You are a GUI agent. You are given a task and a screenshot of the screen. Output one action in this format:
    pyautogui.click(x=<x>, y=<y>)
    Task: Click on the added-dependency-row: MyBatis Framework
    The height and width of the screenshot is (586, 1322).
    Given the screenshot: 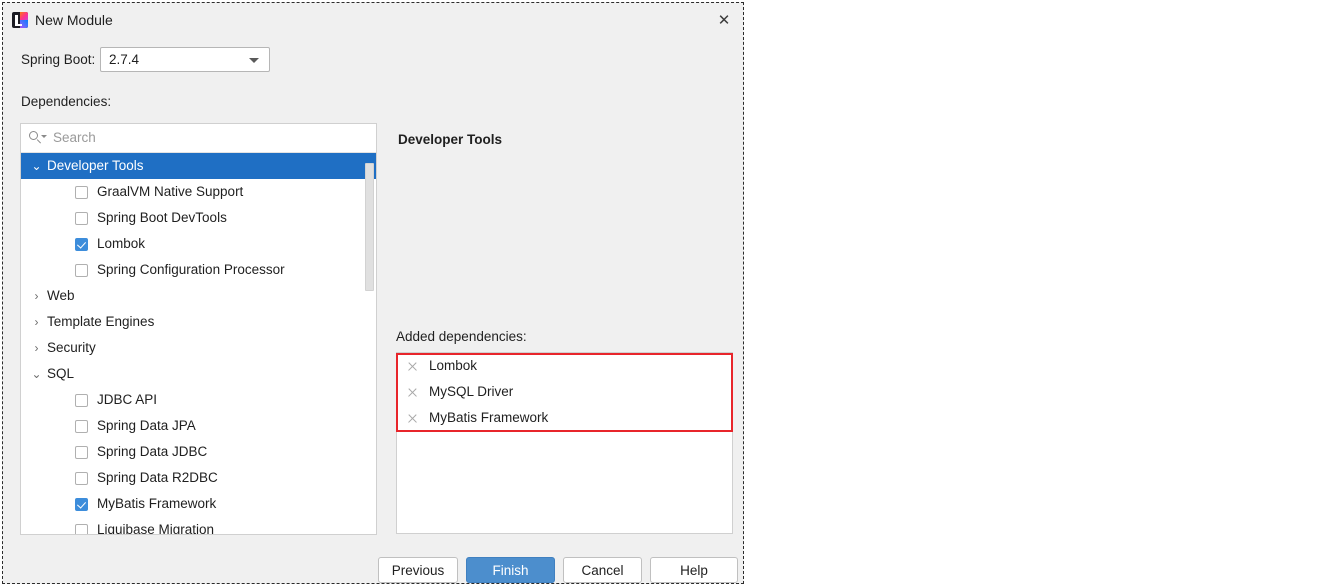 What is the action you would take?
    pyautogui.click(x=564, y=418)
    